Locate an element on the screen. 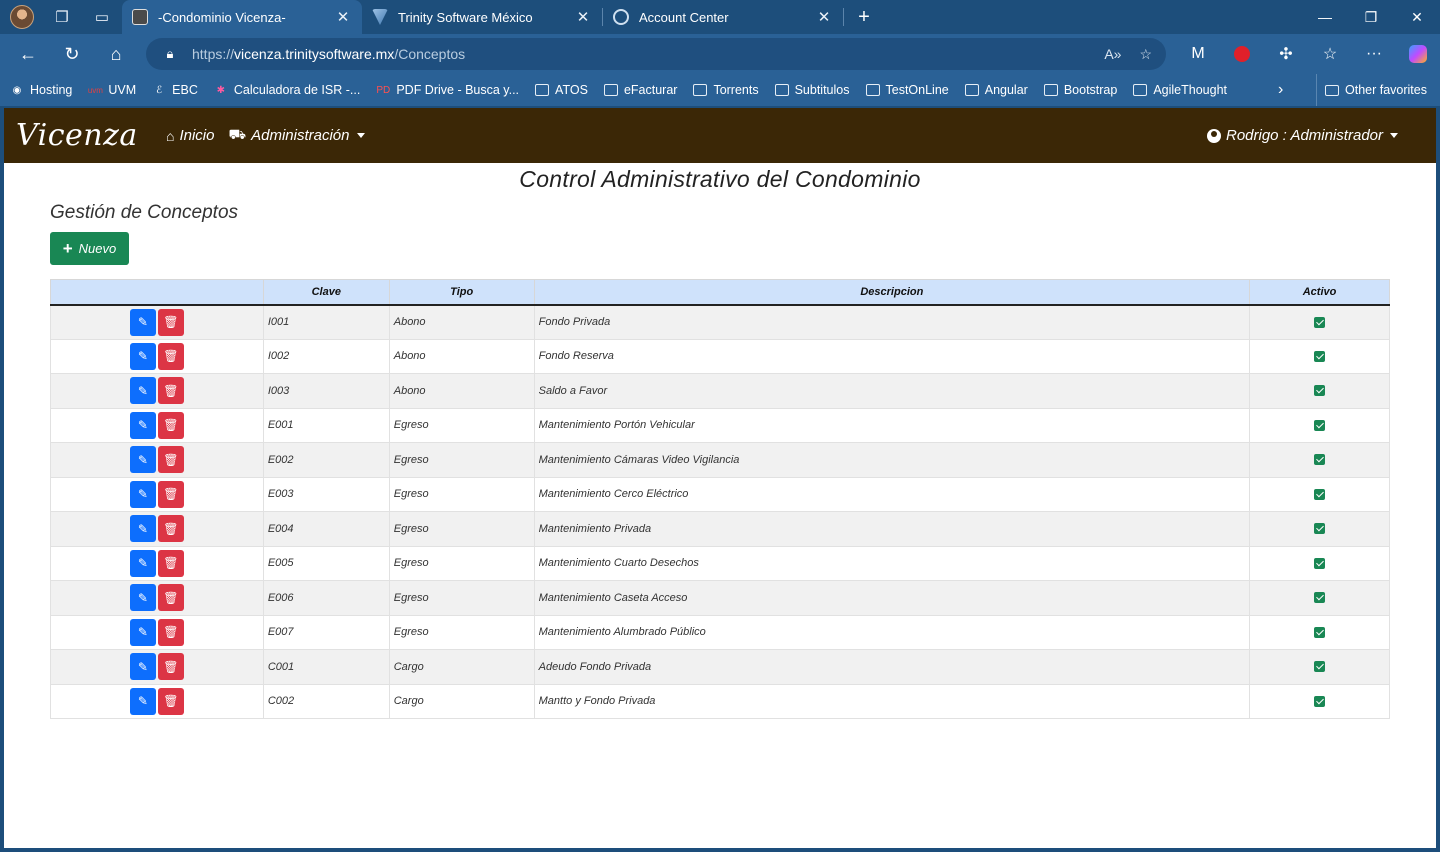 The height and width of the screenshot is (852, 1440). favorites-icon: ☆ is located at coordinates (1330, 54).